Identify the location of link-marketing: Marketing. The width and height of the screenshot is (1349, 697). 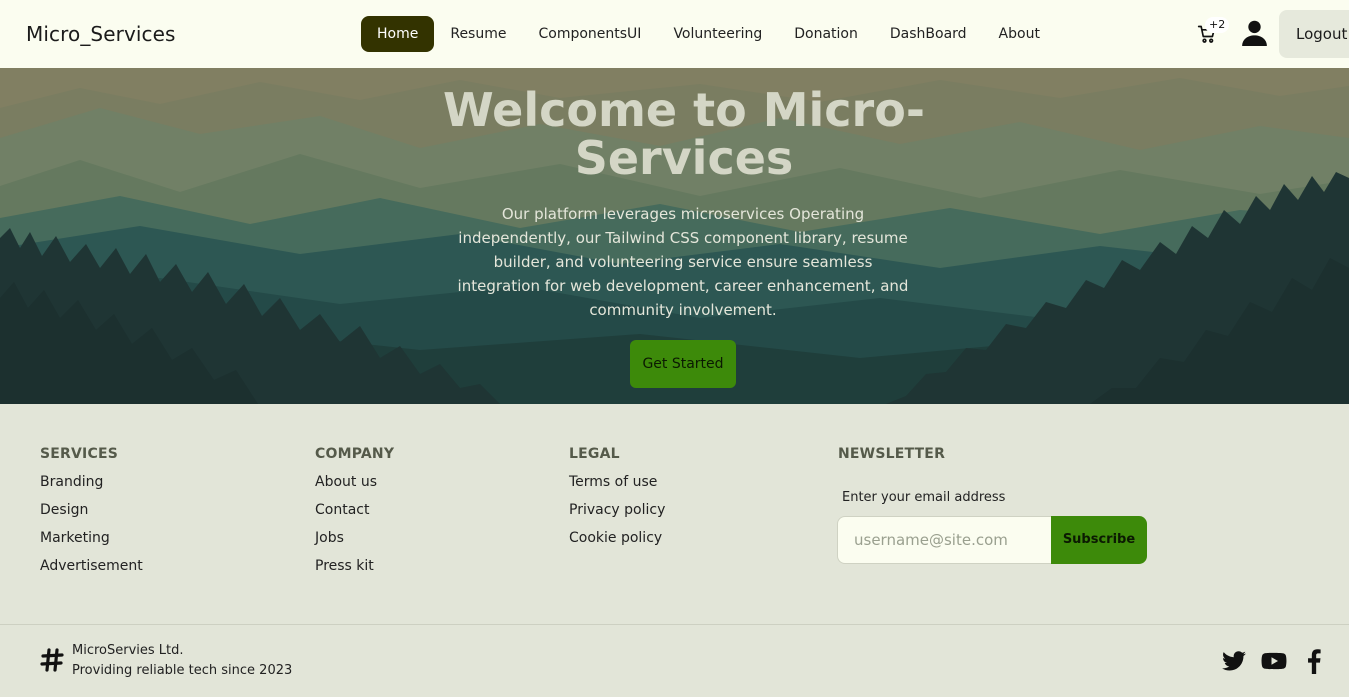
(91, 539).